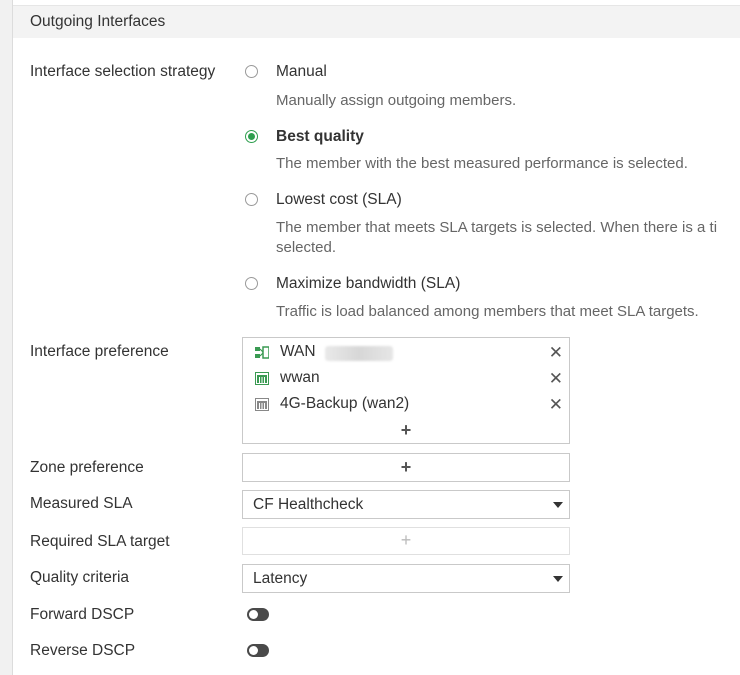 Image resolution: width=740 pixels, height=675 pixels. I want to click on radio-manual-label: Manual, so click(301, 72).